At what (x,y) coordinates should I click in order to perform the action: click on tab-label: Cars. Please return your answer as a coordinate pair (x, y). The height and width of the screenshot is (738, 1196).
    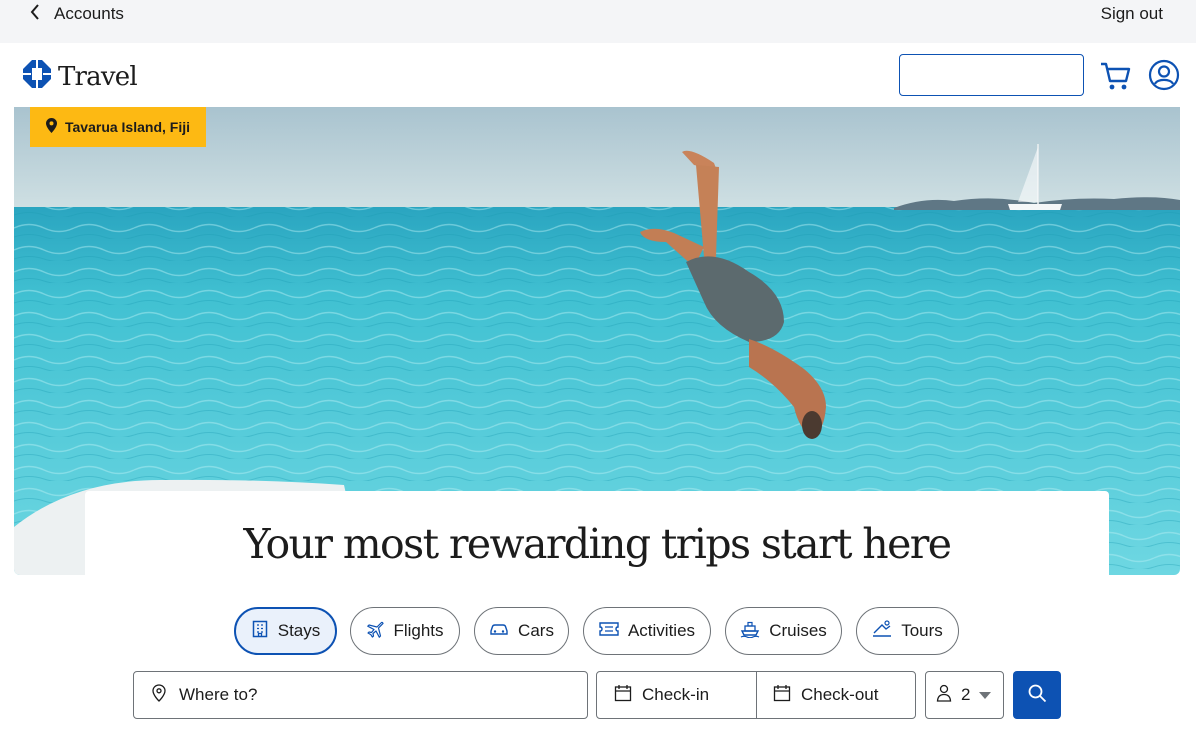
    Looking at the image, I should click on (536, 630).